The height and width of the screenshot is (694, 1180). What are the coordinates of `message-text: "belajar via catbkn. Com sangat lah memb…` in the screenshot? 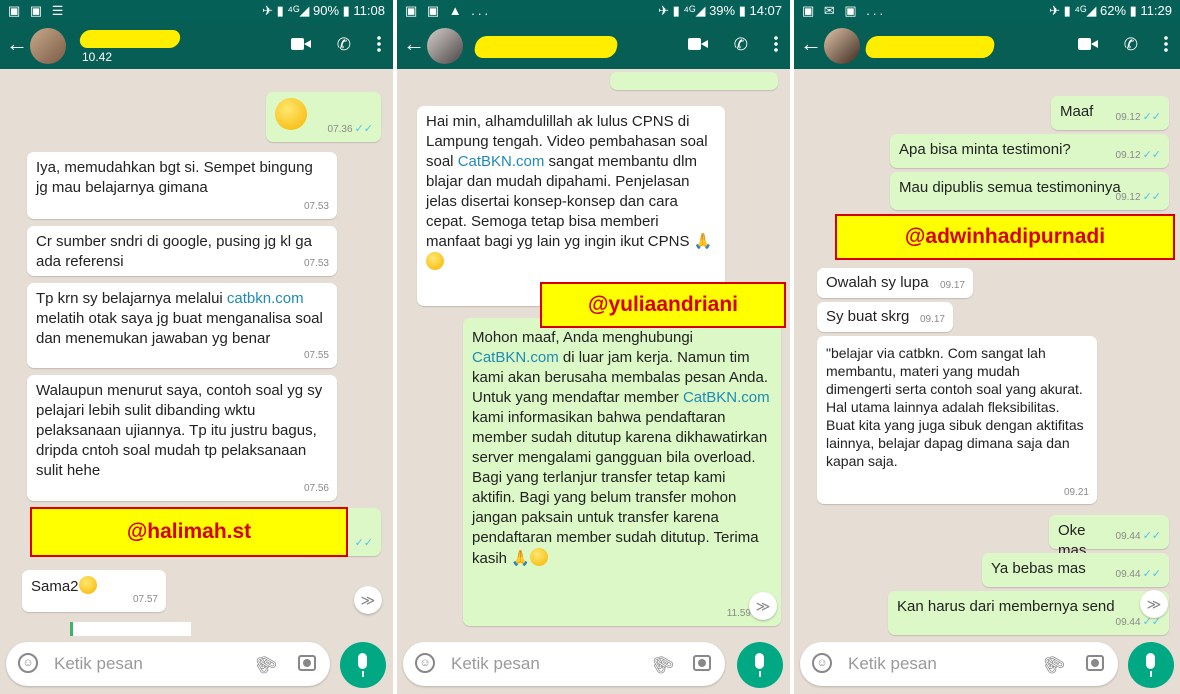 It's located at (955, 407).